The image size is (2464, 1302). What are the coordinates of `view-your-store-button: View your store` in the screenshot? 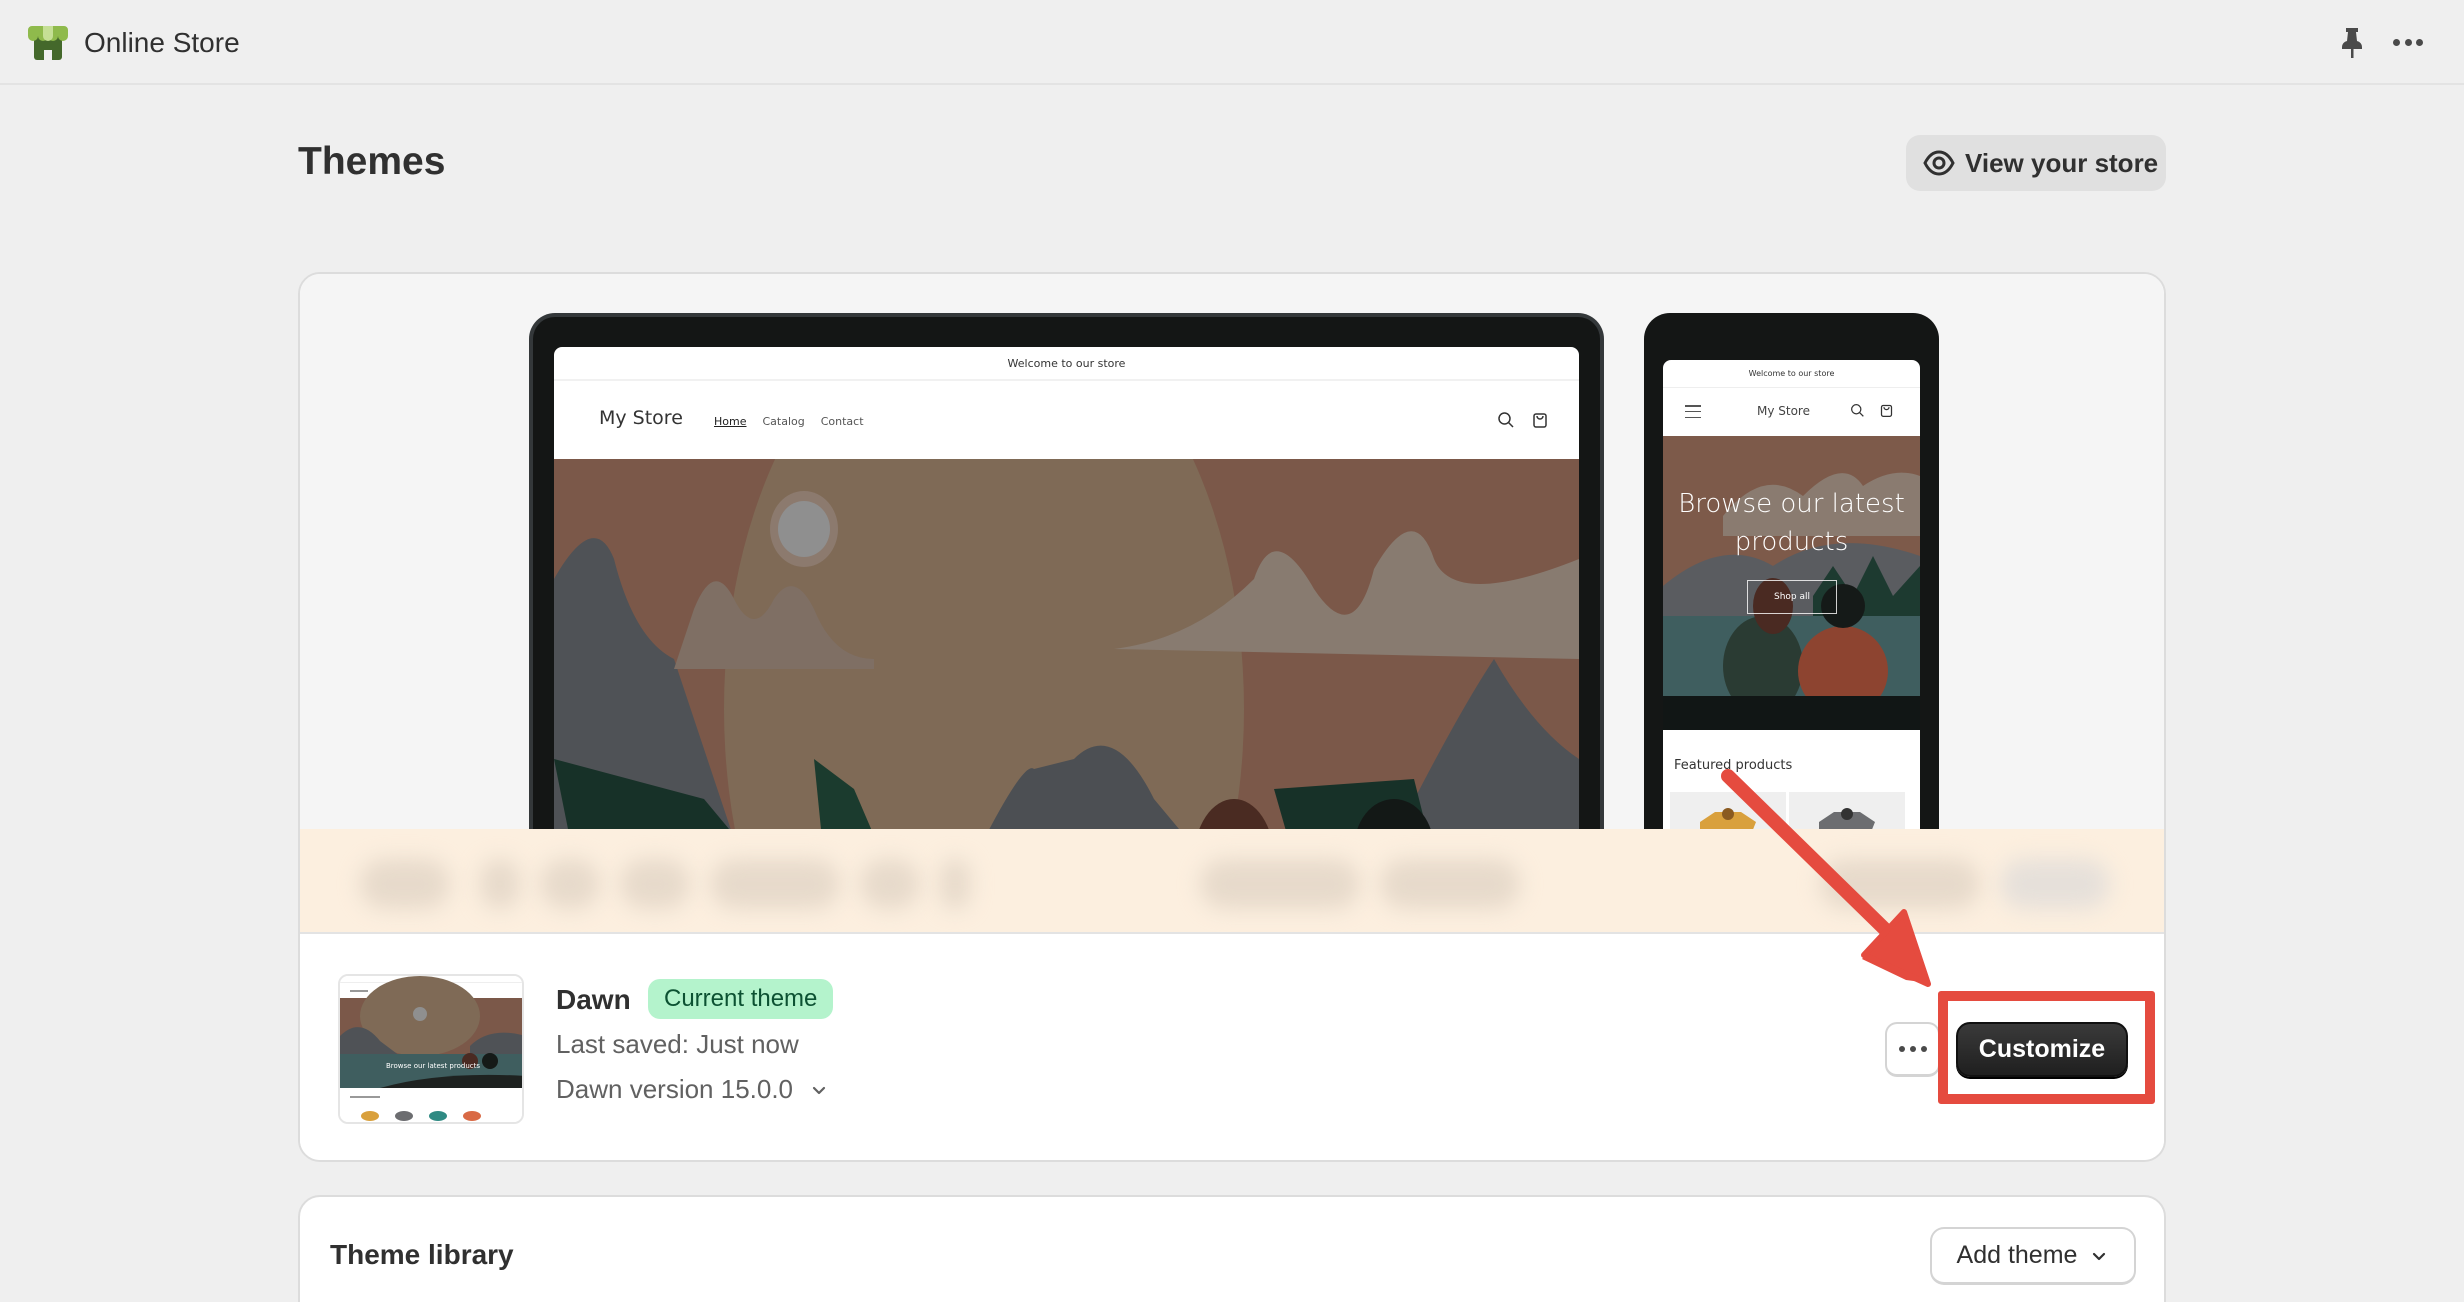 It's located at (2036, 163).